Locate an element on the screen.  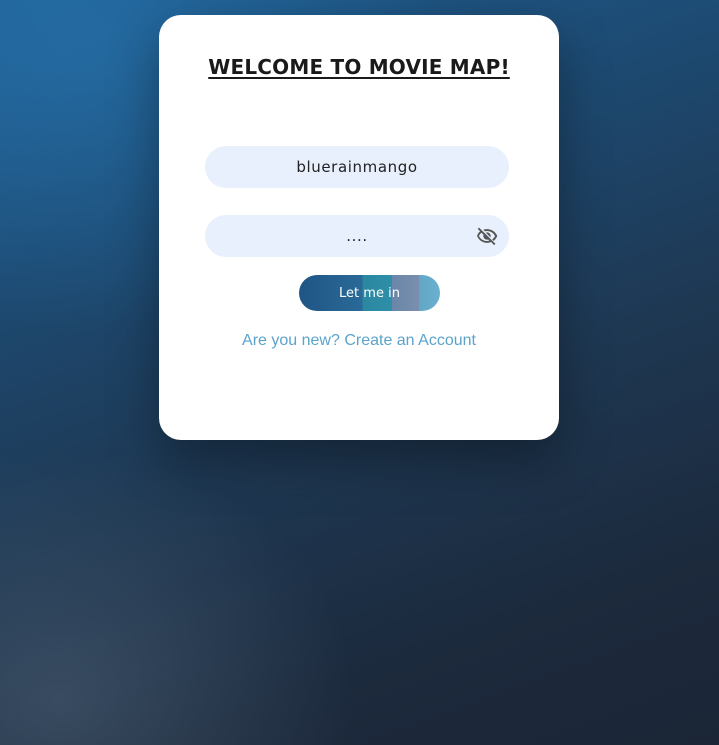
username-input is located at coordinates (357, 167).